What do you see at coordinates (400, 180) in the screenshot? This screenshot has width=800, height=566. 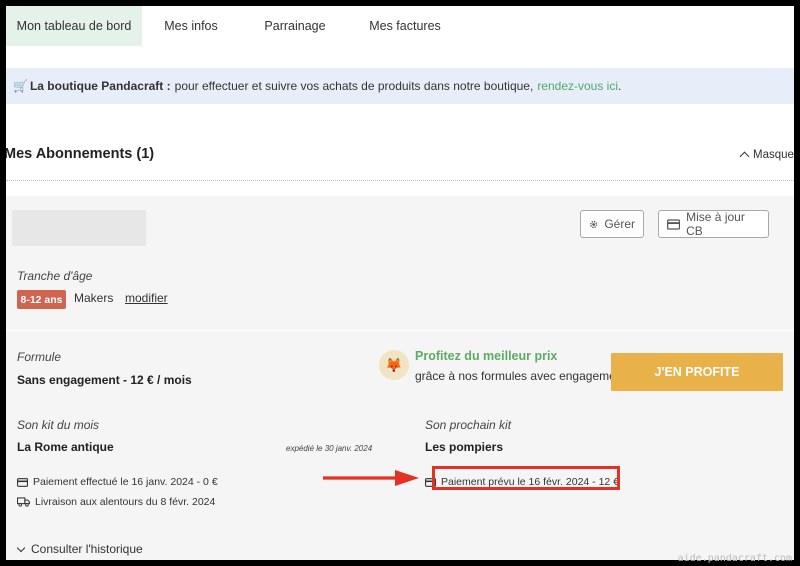 I see `divider` at bounding box center [400, 180].